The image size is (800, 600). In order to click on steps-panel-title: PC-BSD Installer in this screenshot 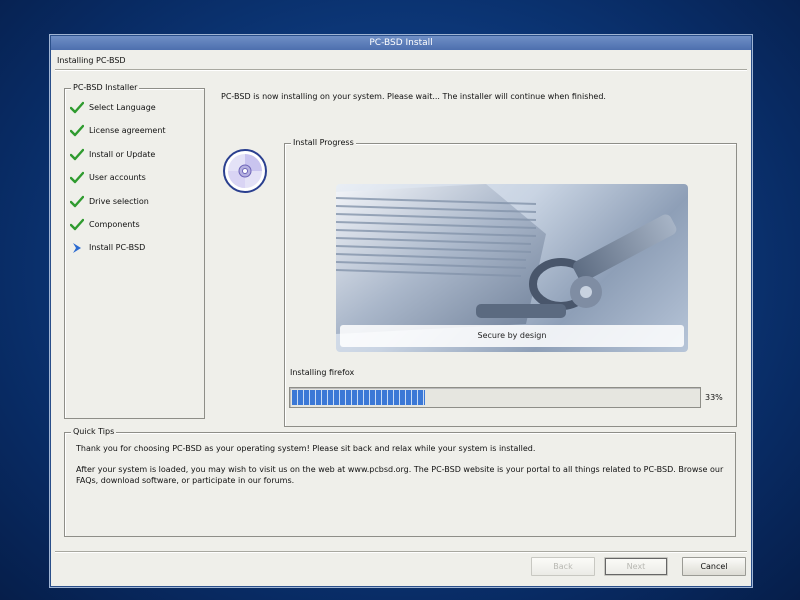, I will do `click(105, 88)`.